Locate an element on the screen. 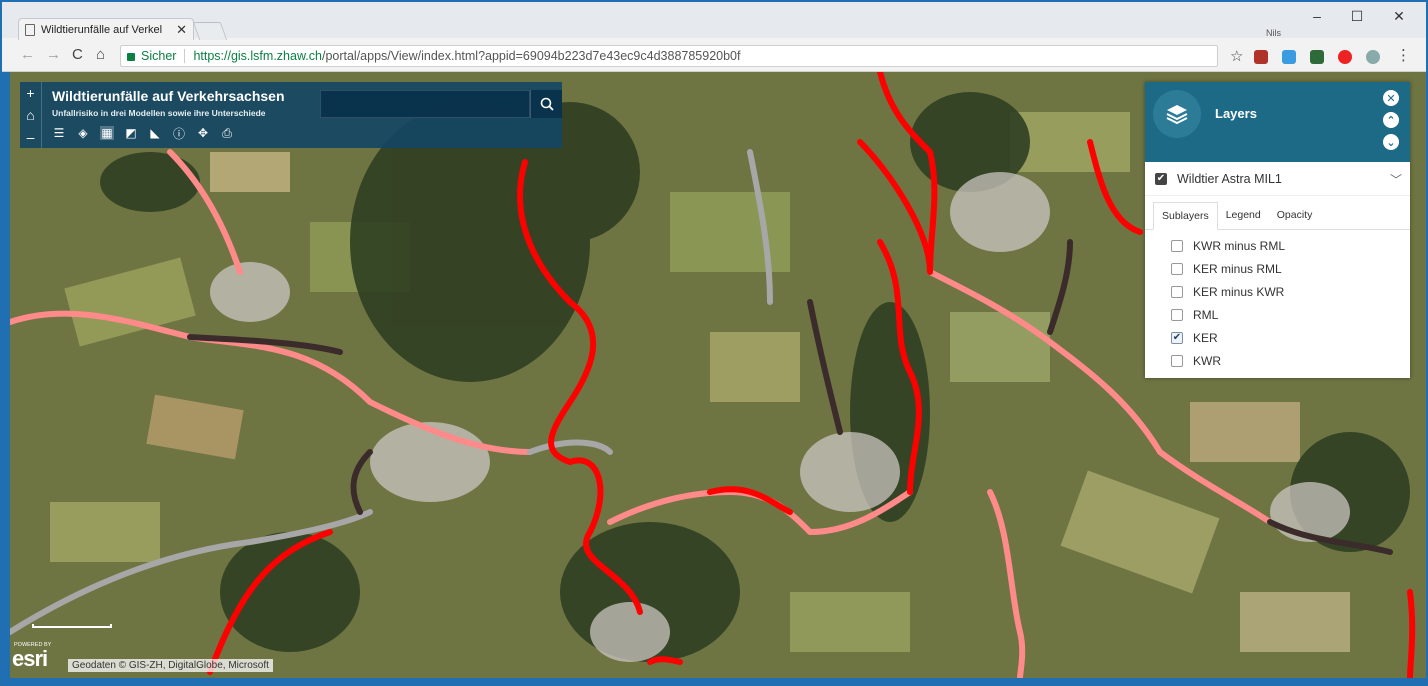 This screenshot has height=686, width=1428. layers-panel-title: Layers is located at coordinates (1236, 113).